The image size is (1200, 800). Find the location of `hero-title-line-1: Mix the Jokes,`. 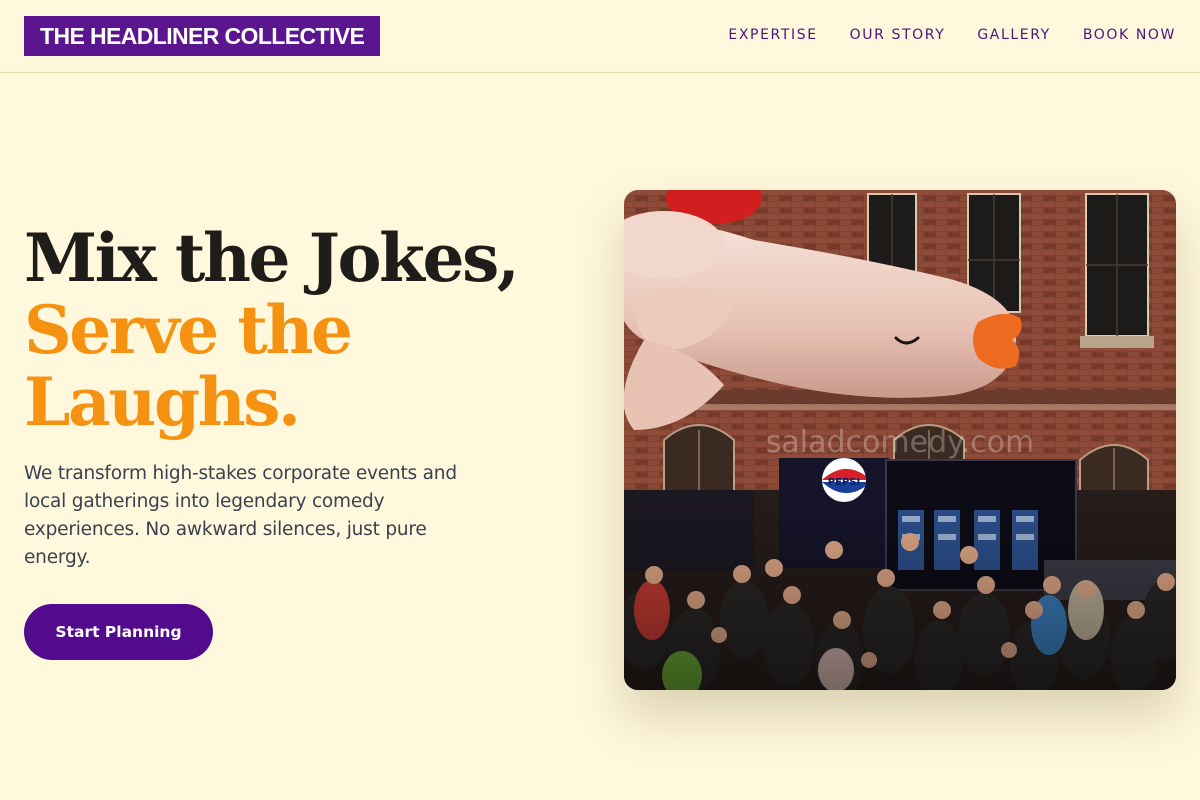

hero-title-line-1: Mix the Jokes, is located at coordinates (272, 258).